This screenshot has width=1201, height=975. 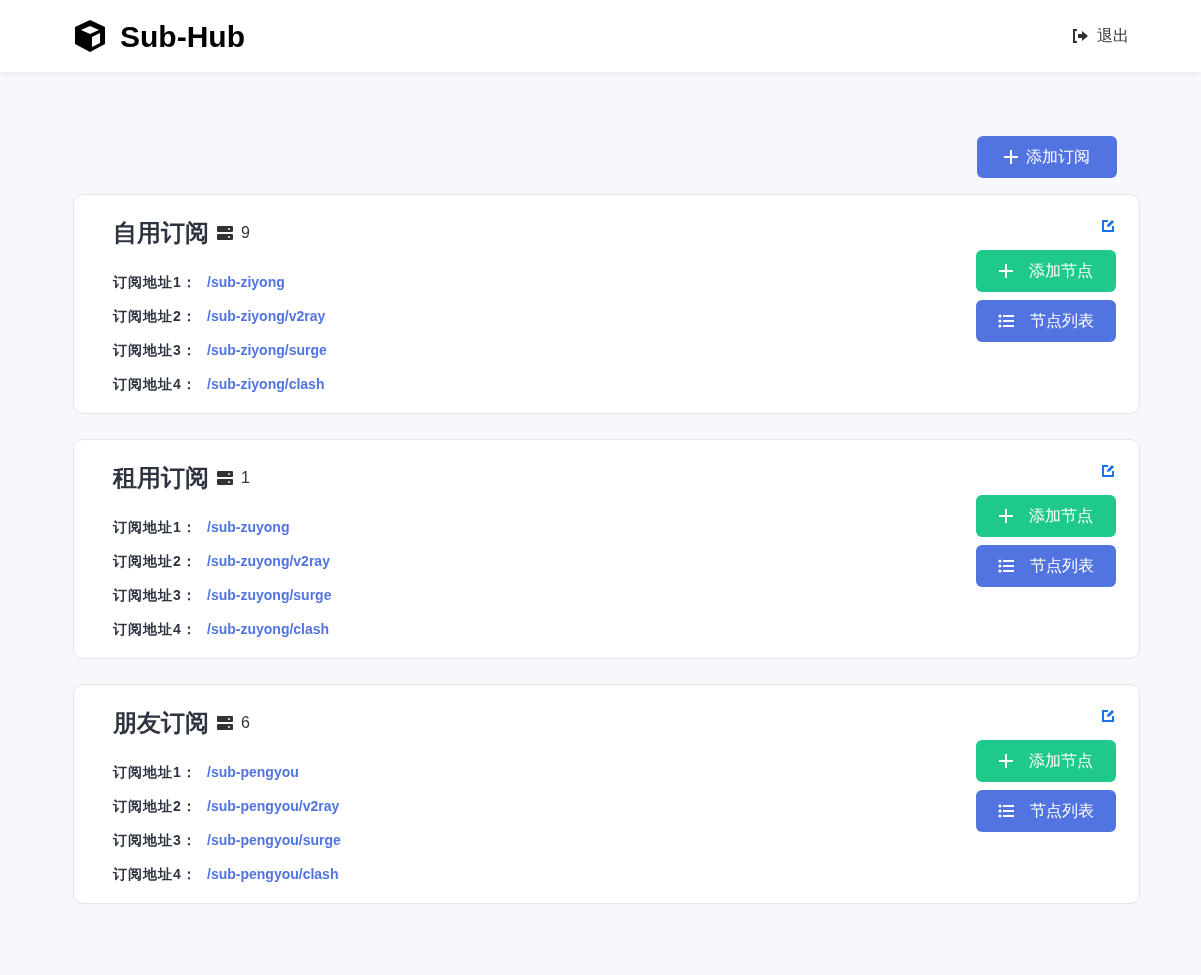 What do you see at coordinates (246, 282) in the screenshot?
I see `subscription-link: /sub-ziyong` at bounding box center [246, 282].